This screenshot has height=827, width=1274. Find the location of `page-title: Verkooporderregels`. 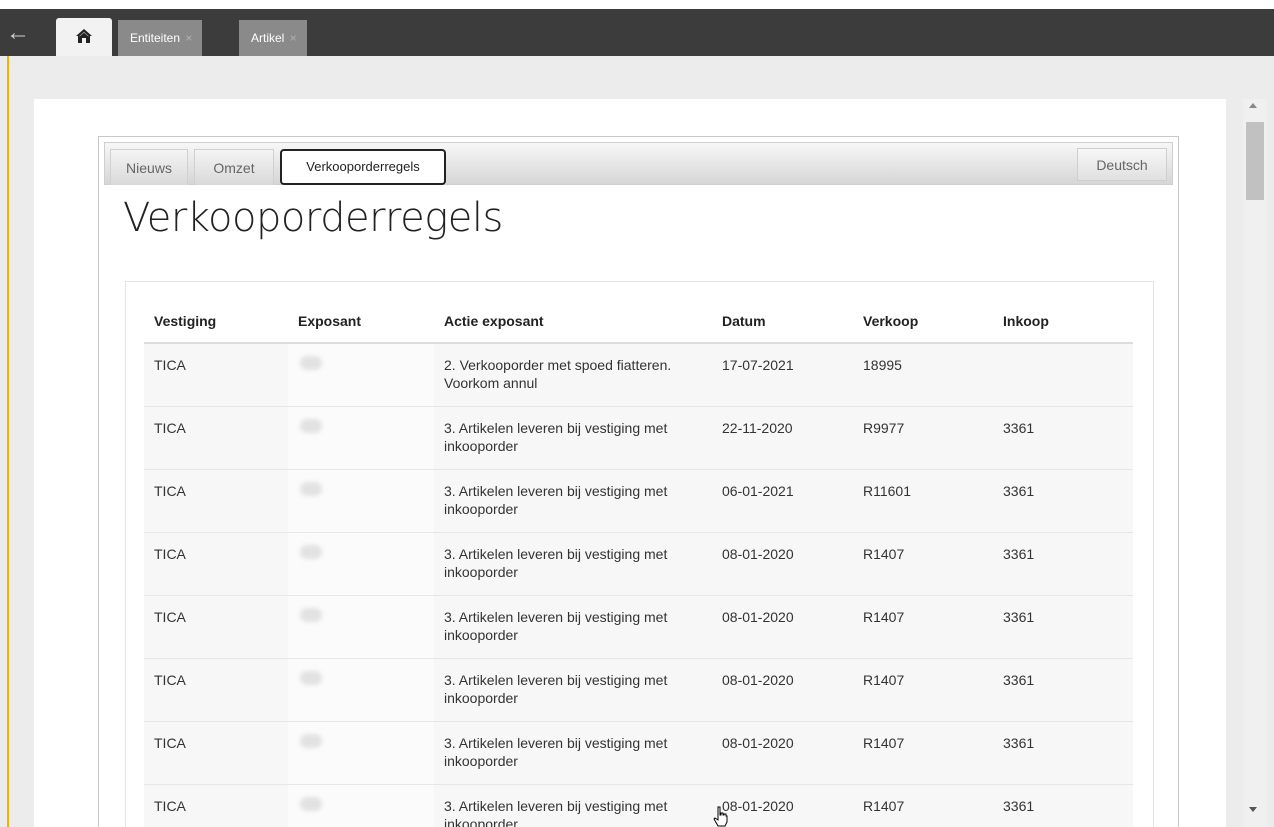

page-title: Verkooporderregels is located at coordinates (313, 218).